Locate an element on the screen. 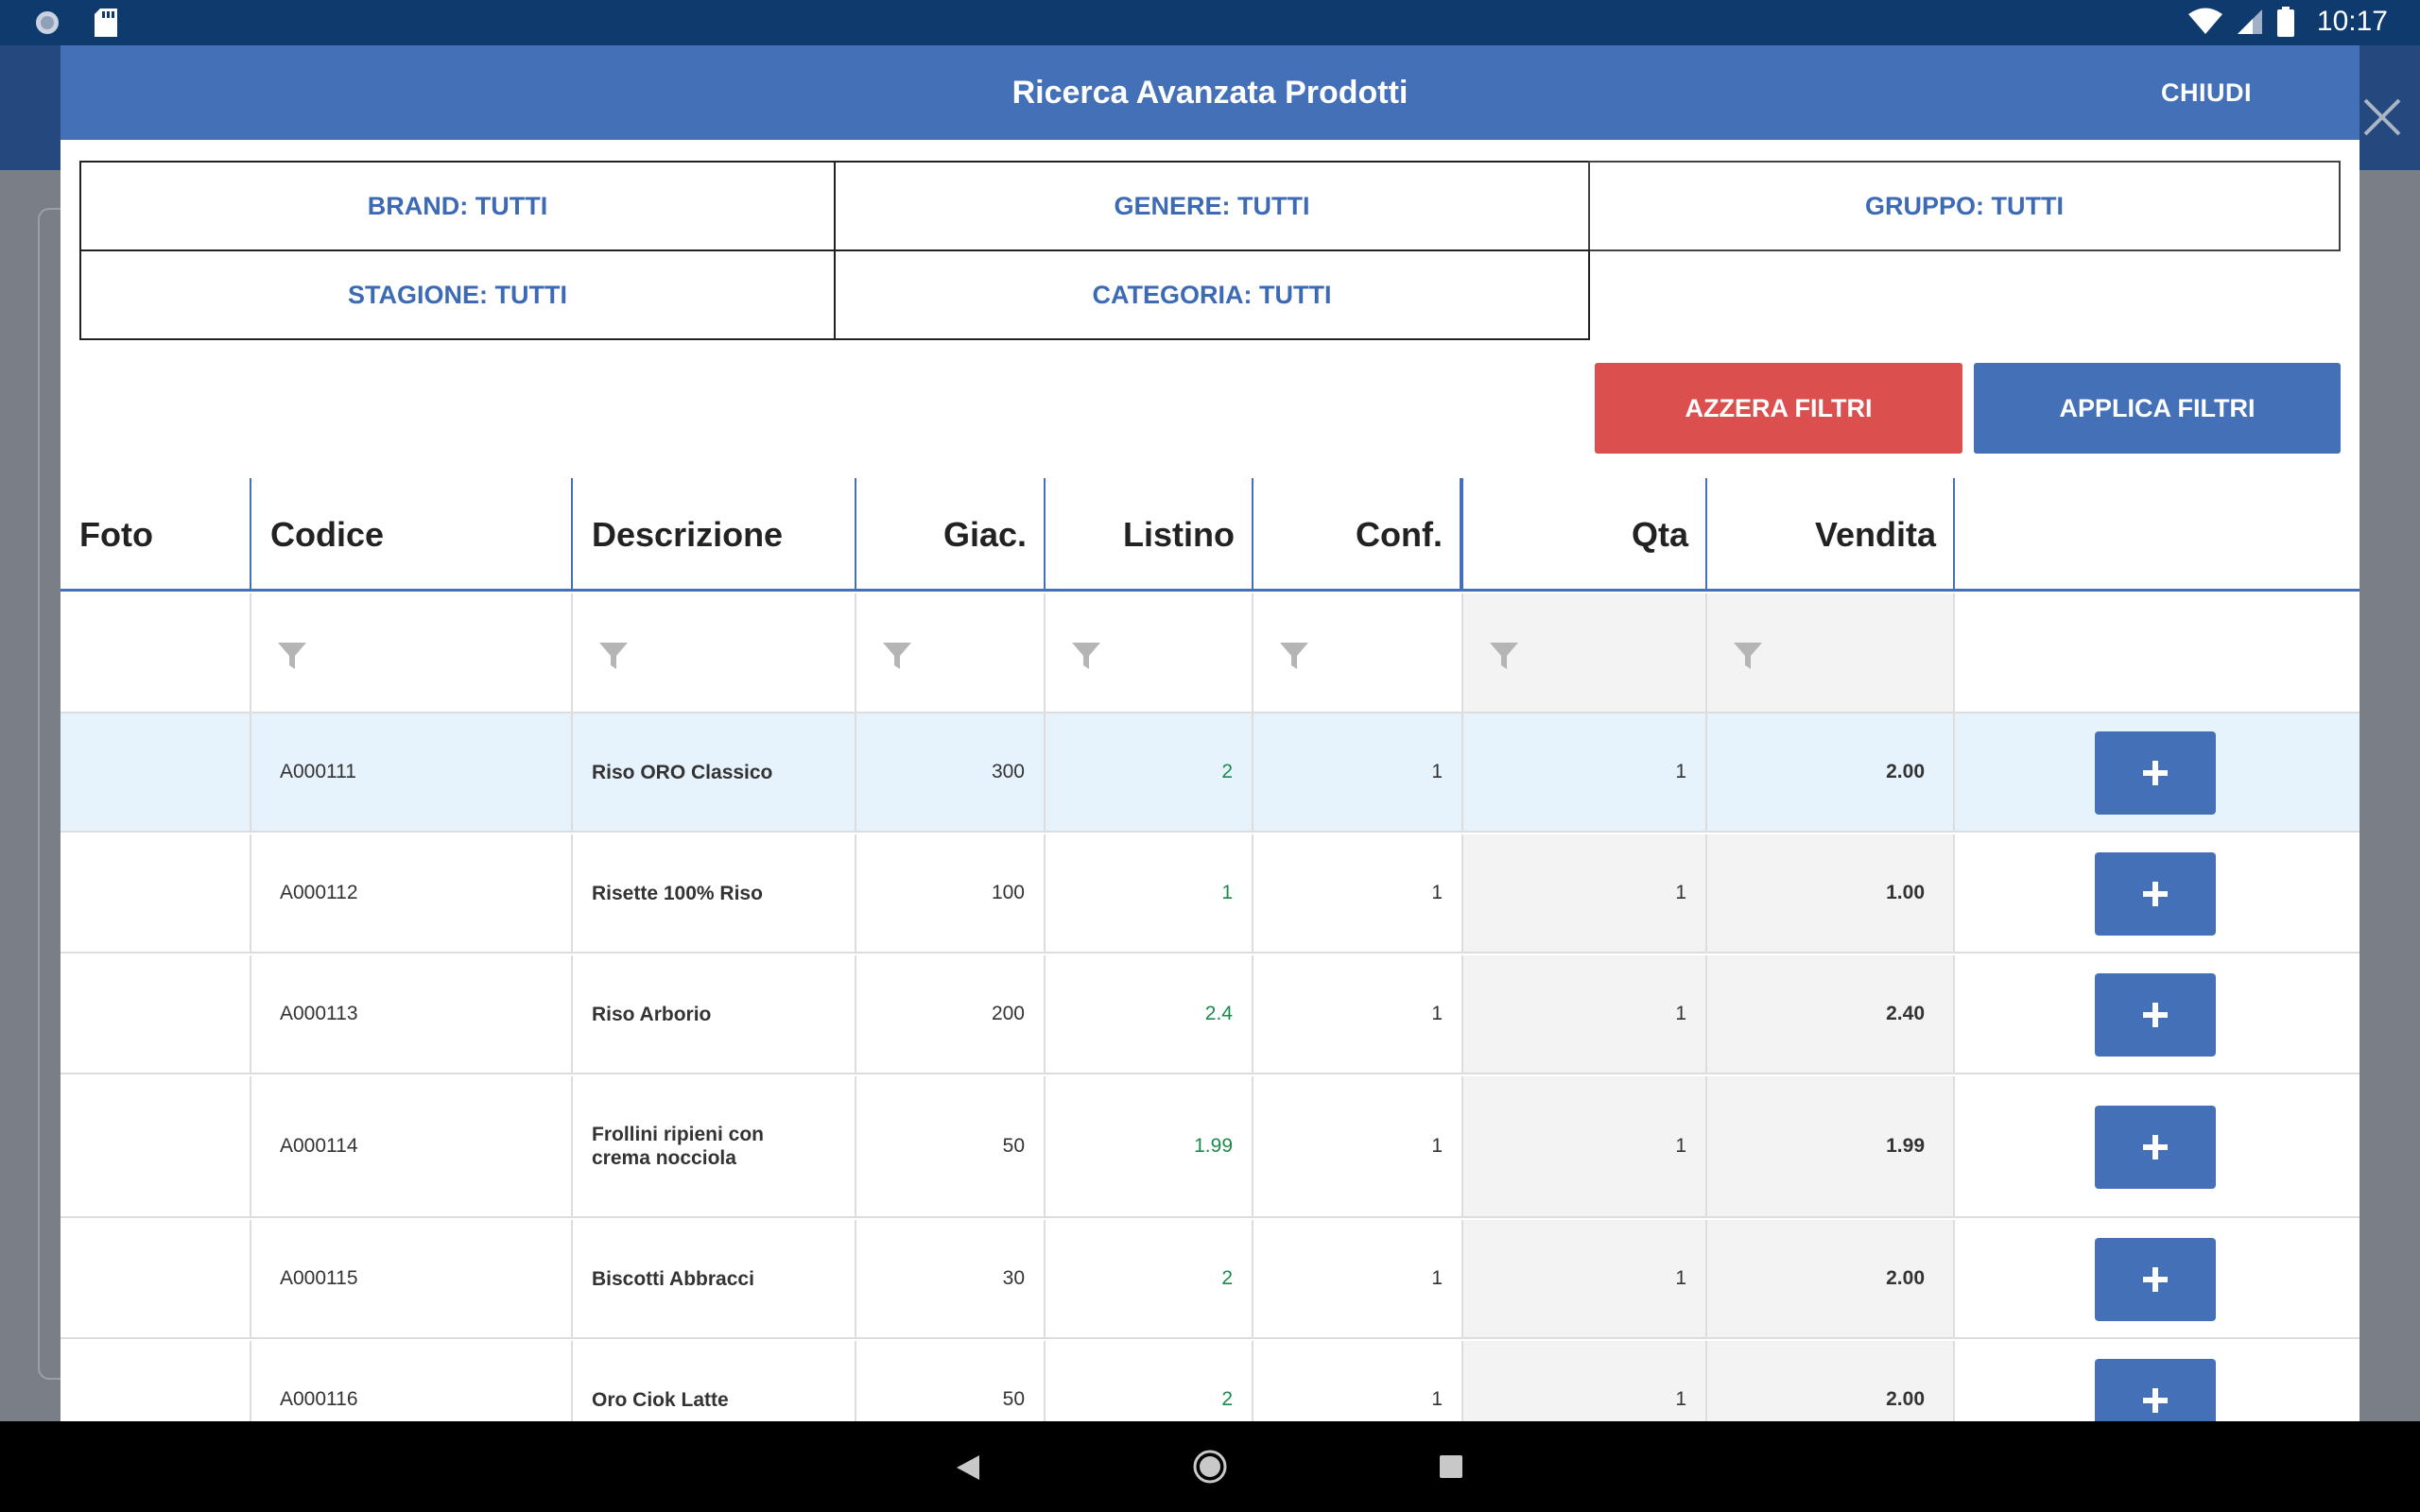  filter-cell-quantita is located at coordinates (1585, 652).